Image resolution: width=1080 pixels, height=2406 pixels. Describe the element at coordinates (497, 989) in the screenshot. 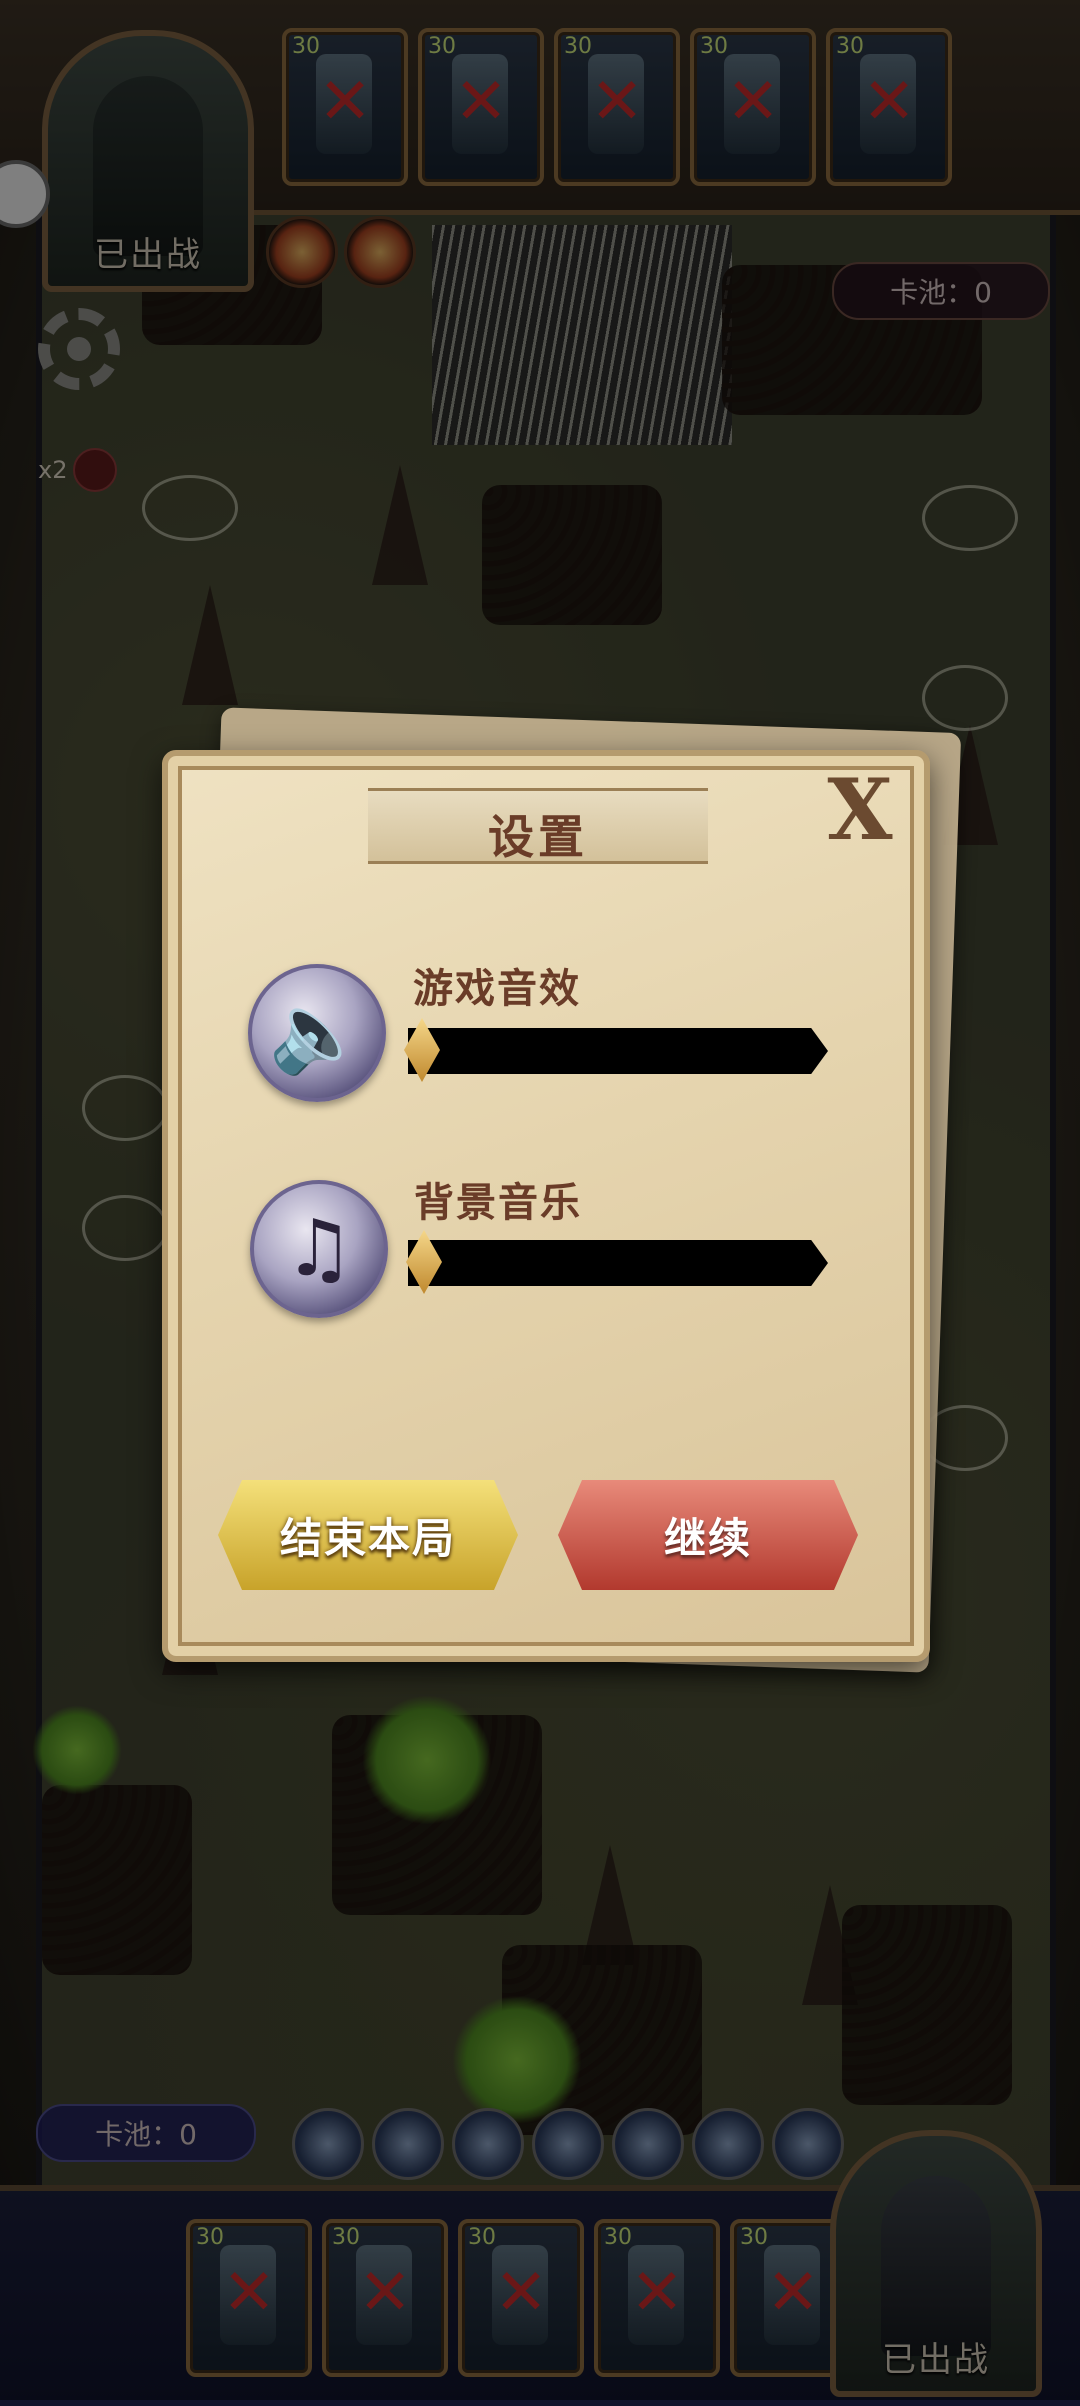

I see `sound-effects-label: 游戏音效` at that location.